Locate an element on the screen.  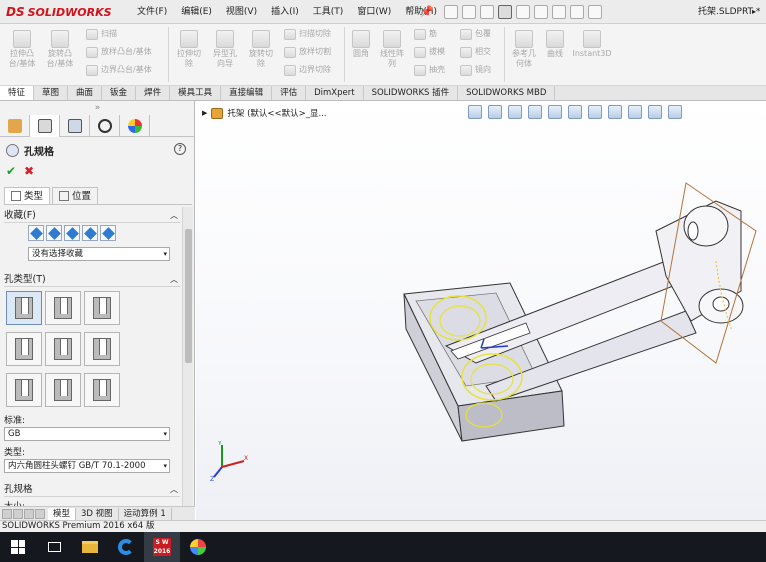
property-manager-tab is located at coordinates (45, 126).